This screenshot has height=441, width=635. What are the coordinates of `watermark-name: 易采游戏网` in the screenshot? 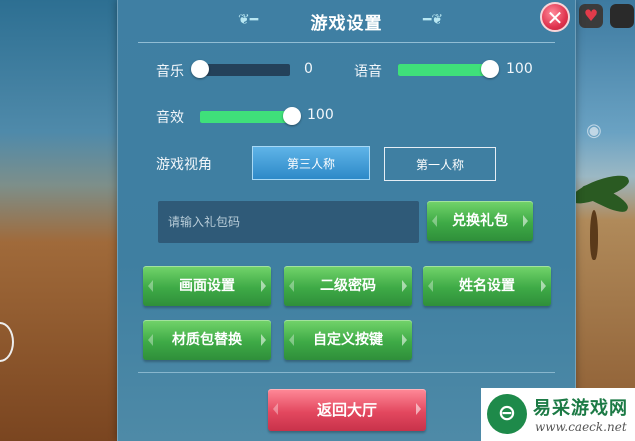 It's located at (580, 408).